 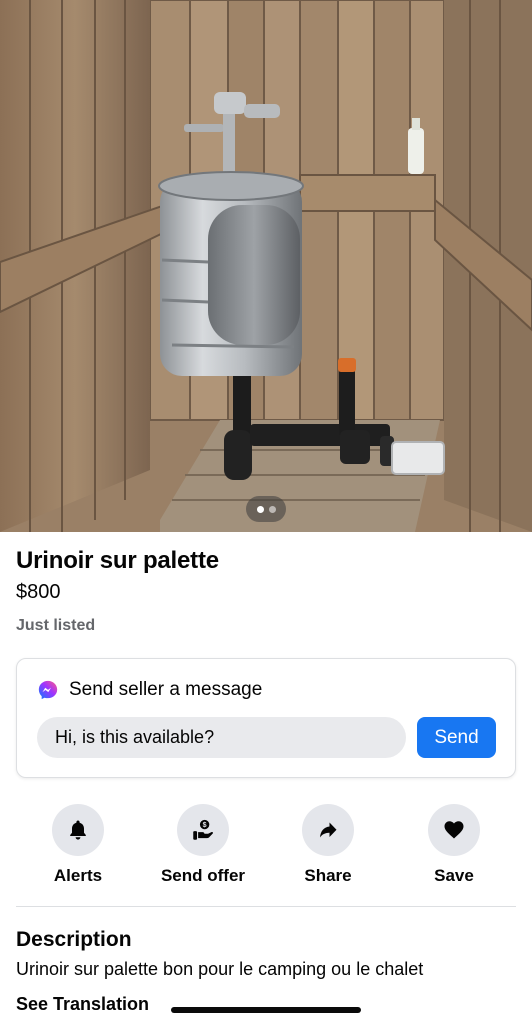 I want to click on home-indicator, so click(x=266, y=1010).